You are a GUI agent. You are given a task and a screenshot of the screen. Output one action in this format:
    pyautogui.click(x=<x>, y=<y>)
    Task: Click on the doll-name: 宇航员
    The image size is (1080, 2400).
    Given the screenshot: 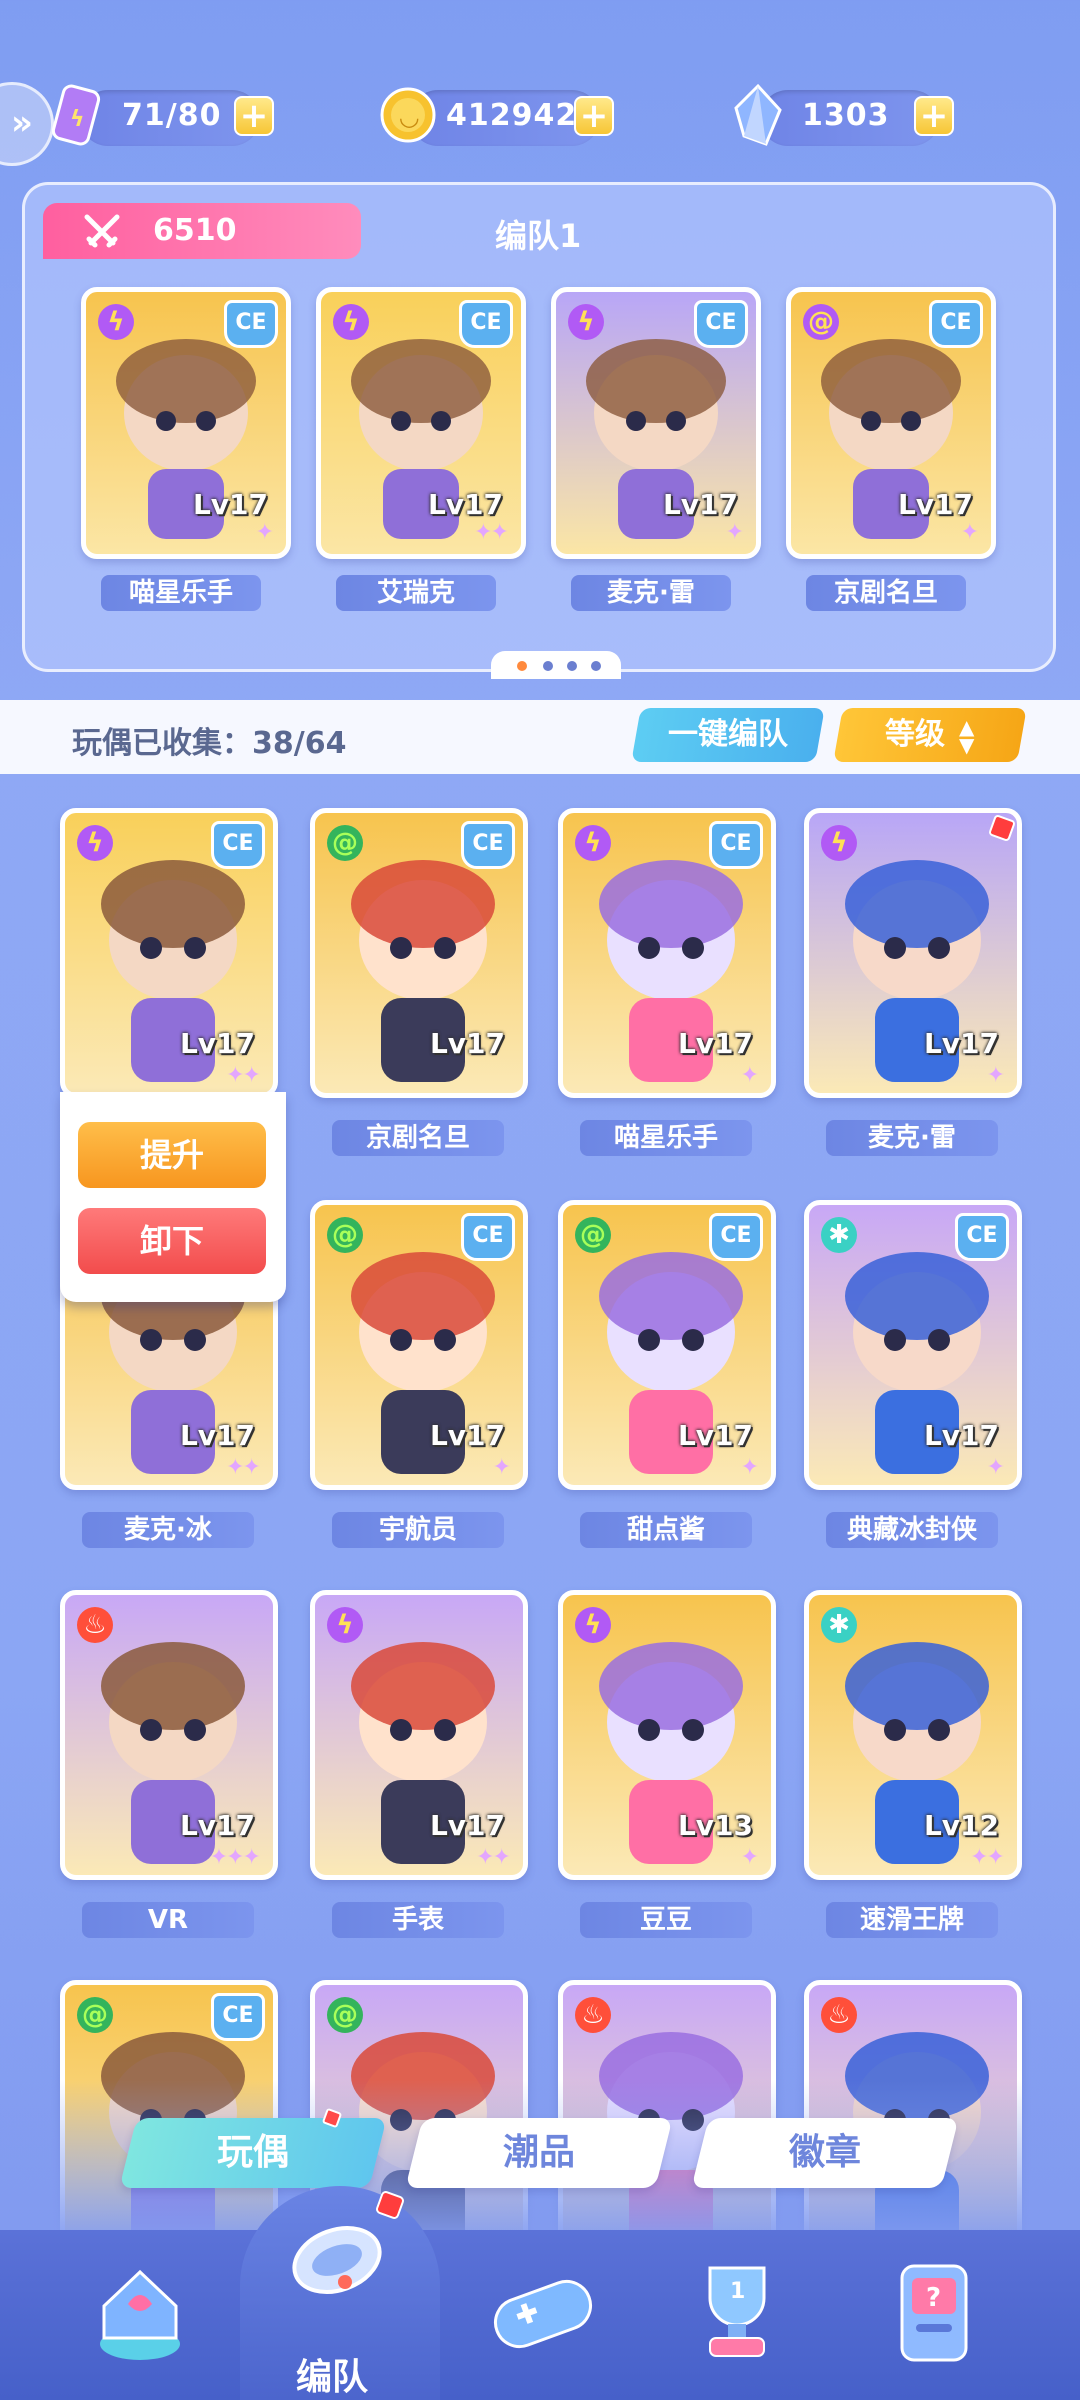 What is the action you would take?
    pyautogui.click(x=418, y=1530)
    